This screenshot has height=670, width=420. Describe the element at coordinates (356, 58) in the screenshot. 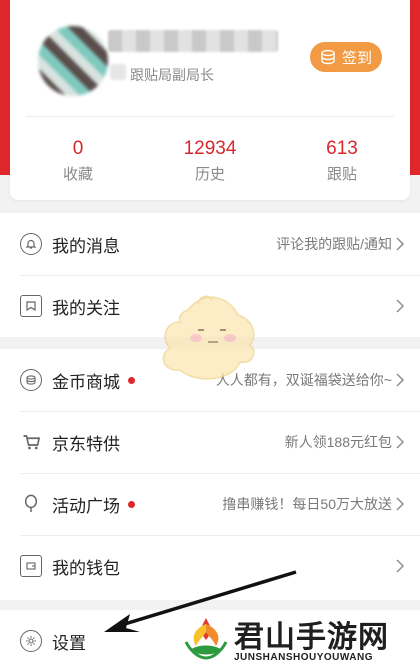

I see `checkin-label: 签到` at that location.